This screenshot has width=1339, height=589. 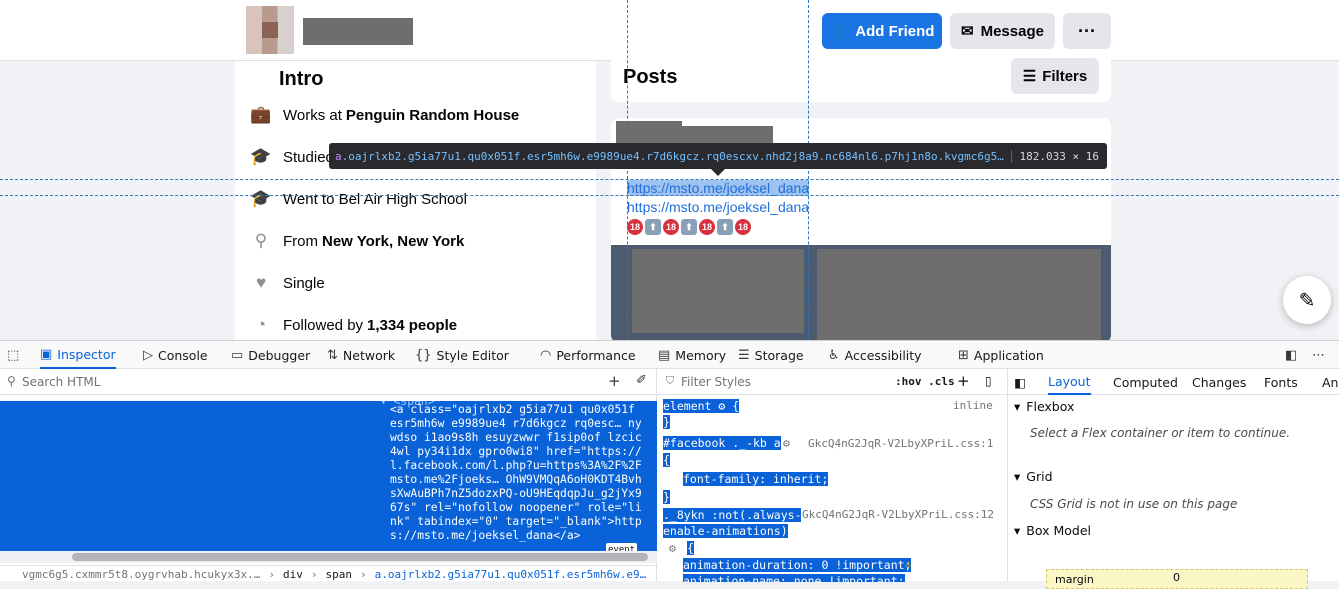 What do you see at coordinates (261, 240) in the screenshot?
I see `location-pin-icon: ⚲` at bounding box center [261, 240].